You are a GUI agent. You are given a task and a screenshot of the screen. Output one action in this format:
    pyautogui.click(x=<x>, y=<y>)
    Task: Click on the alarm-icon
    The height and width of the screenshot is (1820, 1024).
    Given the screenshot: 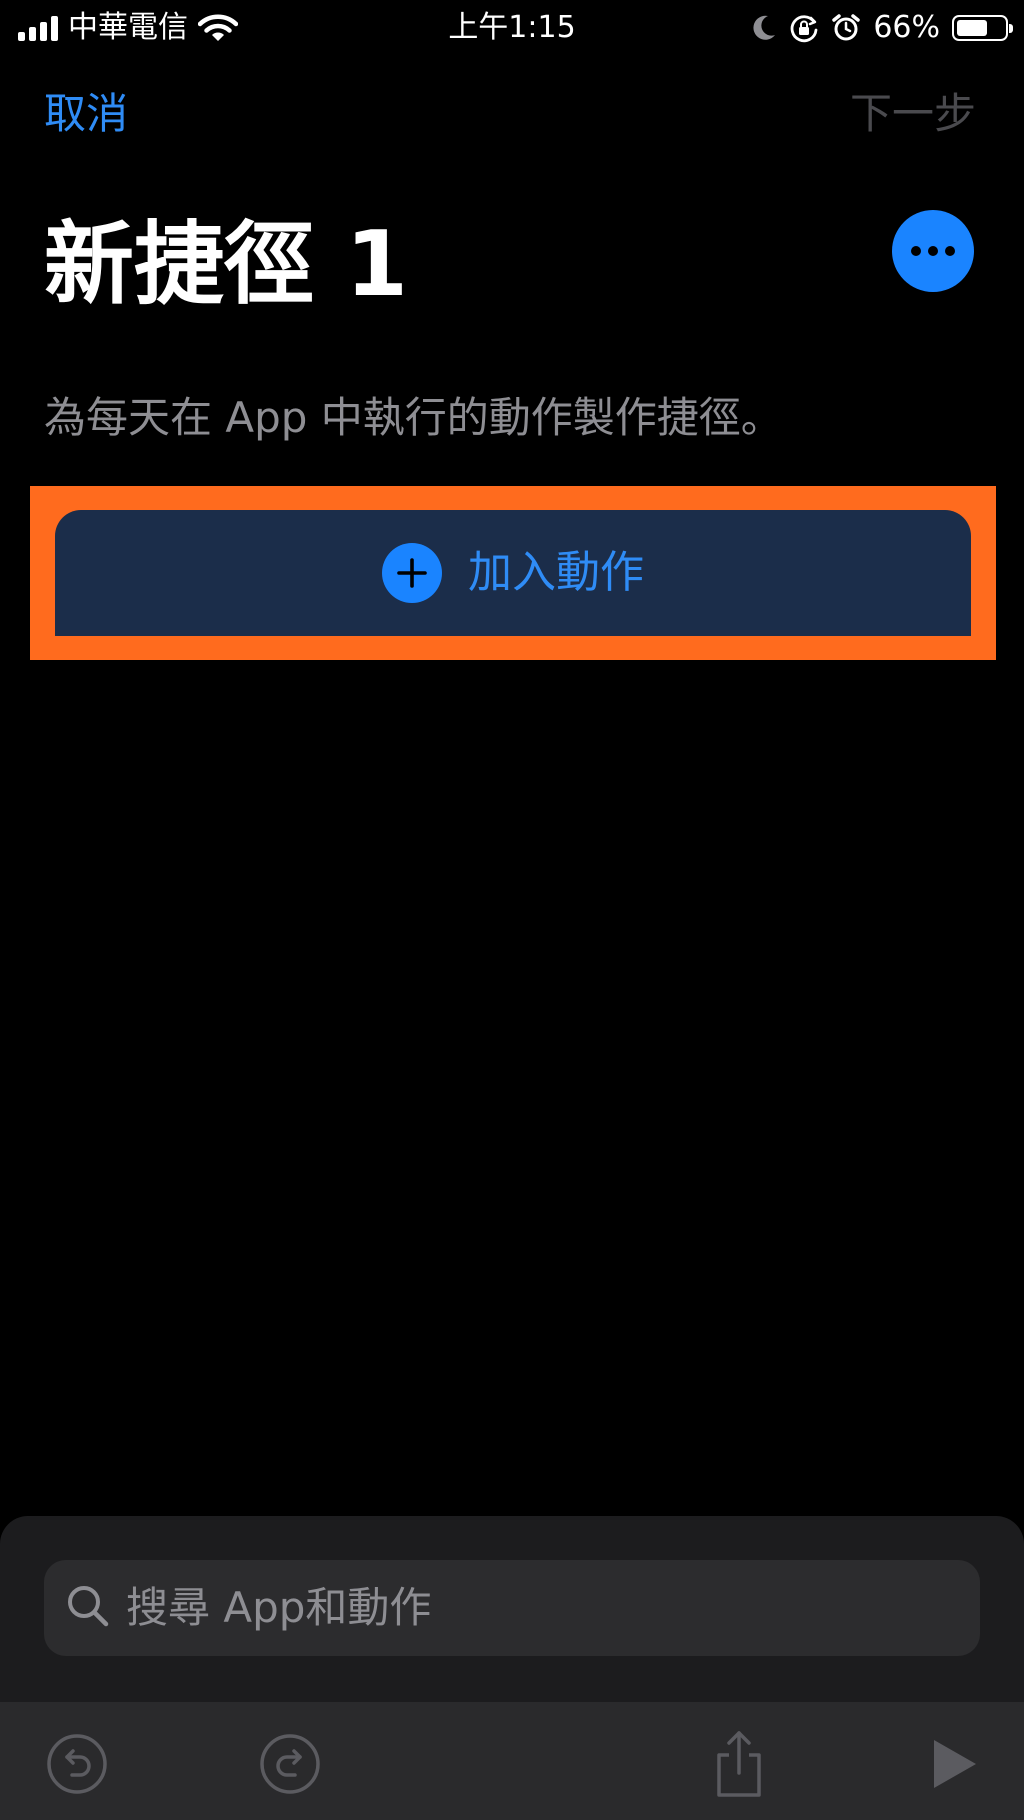 What is the action you would take?
    pyautogui.click(x=846, y=28)
    